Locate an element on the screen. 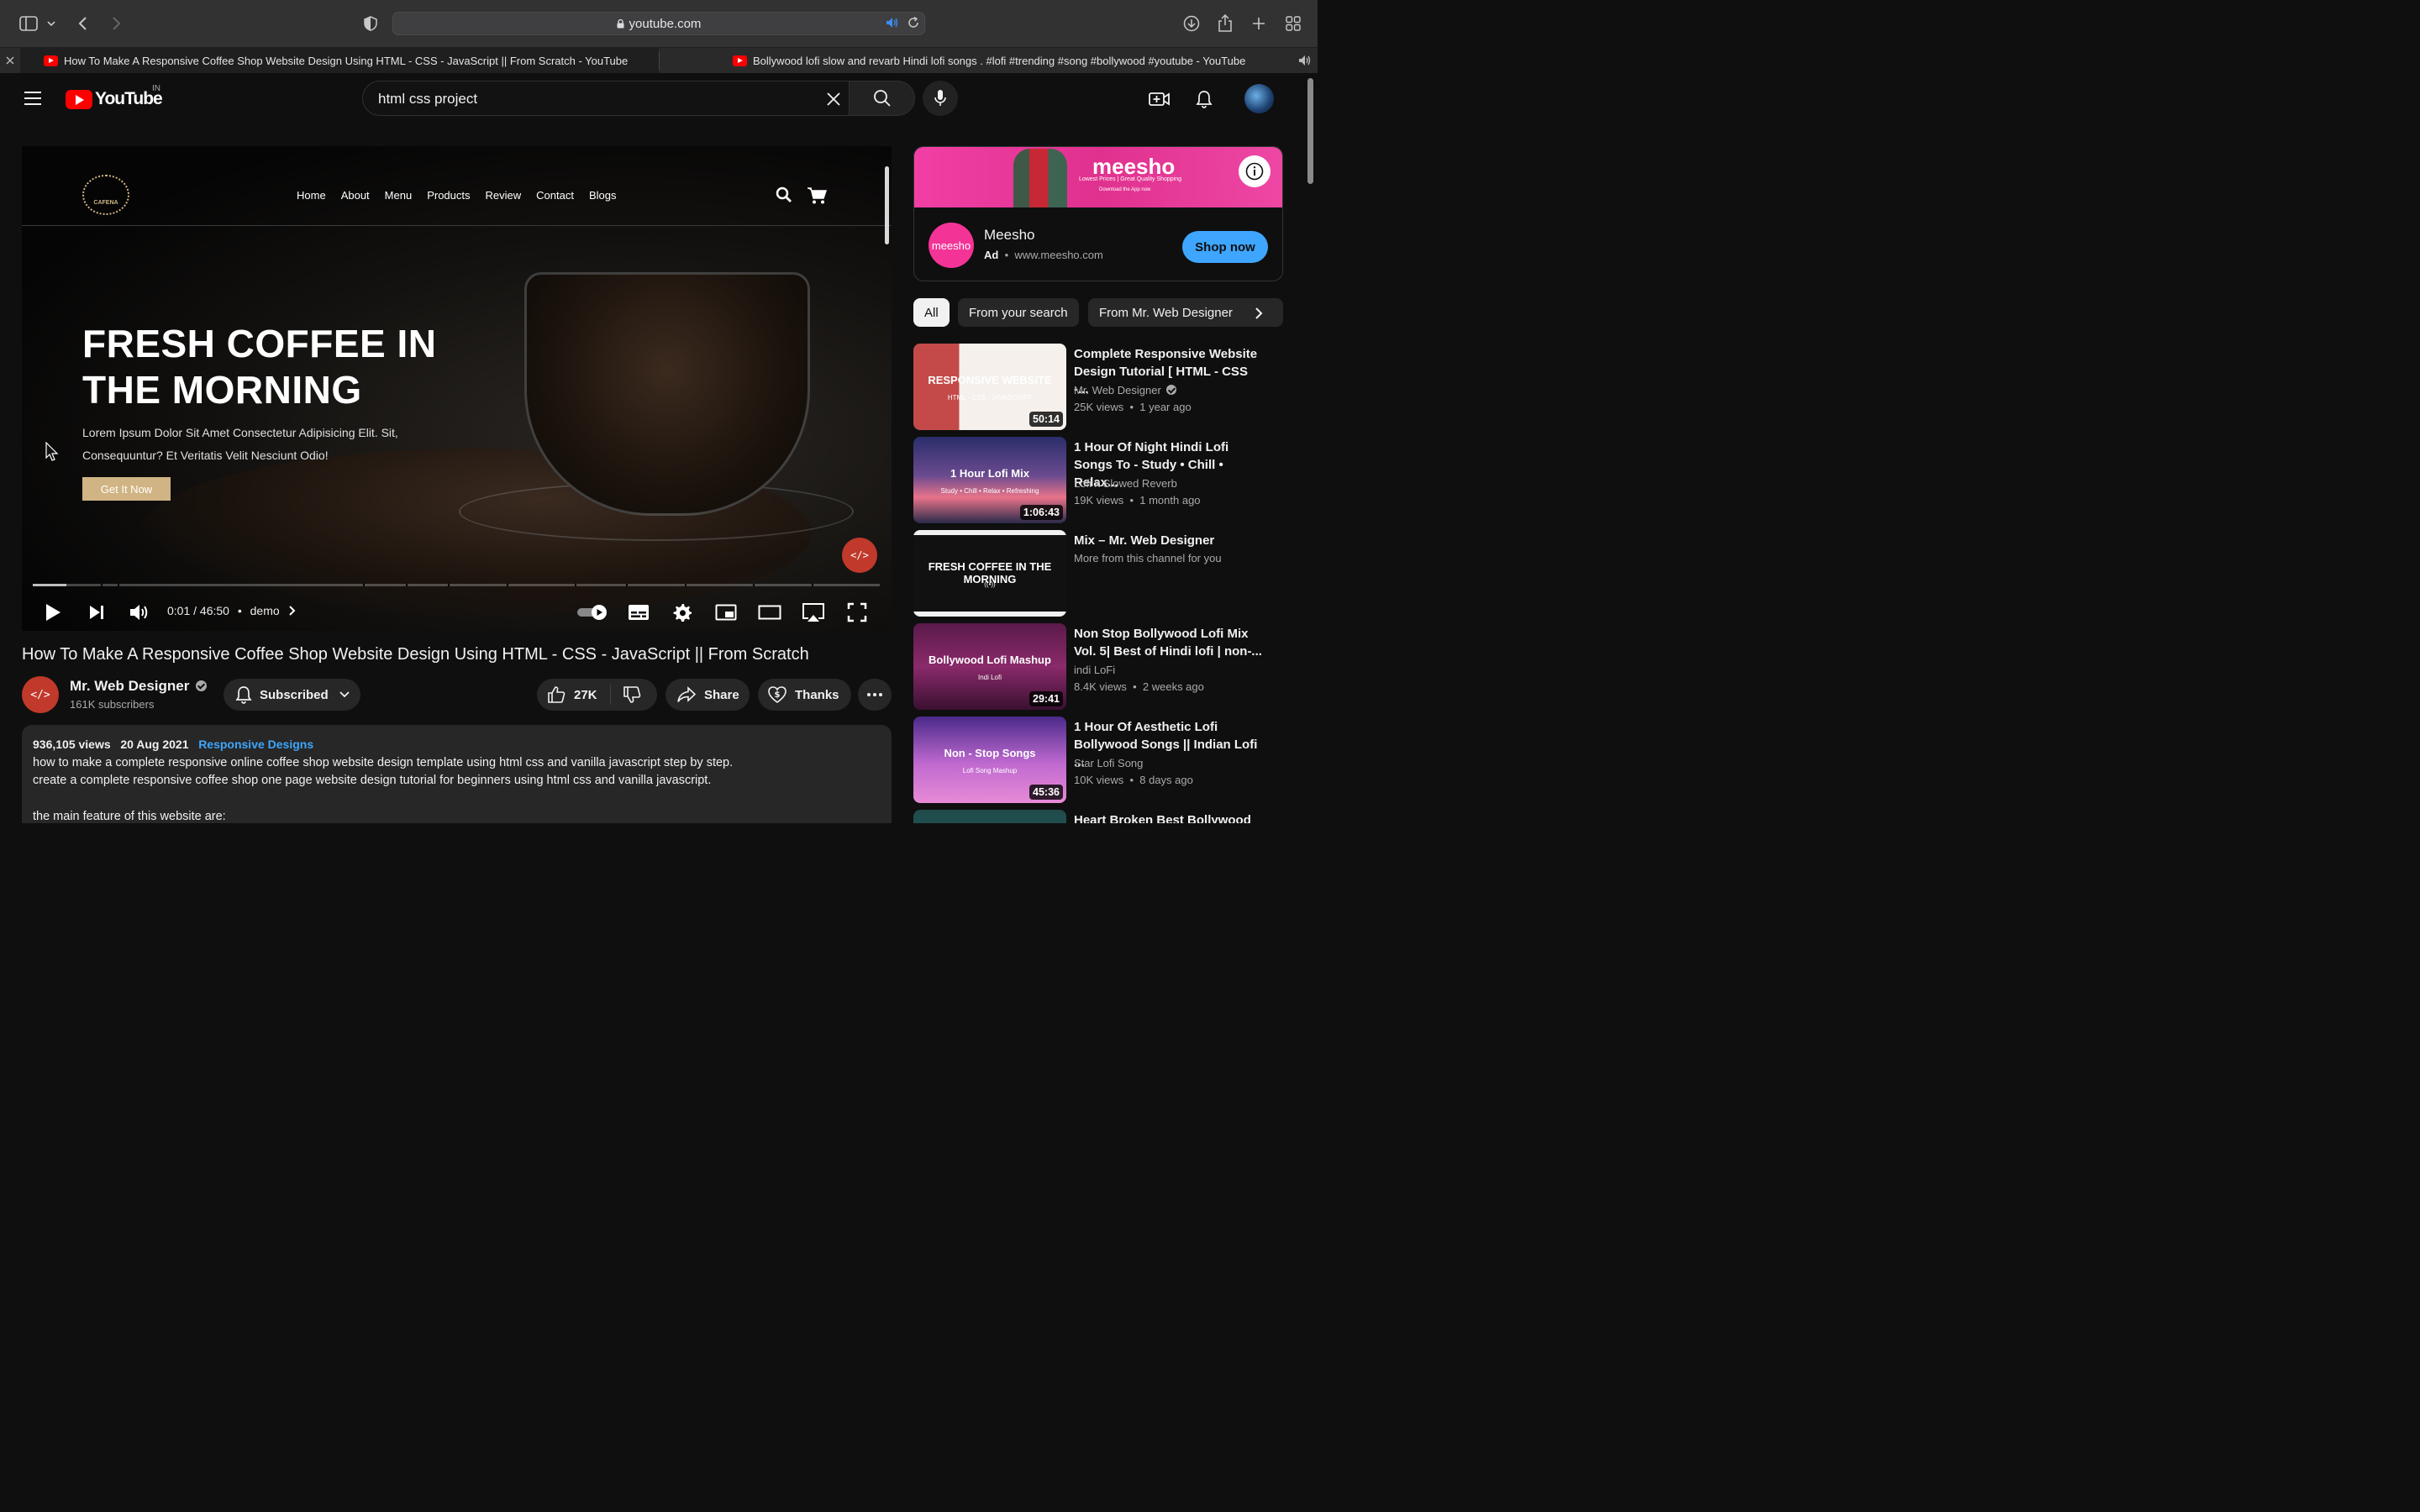  ad-domain: www.meesho.com is located at coordinates (1058, 255).